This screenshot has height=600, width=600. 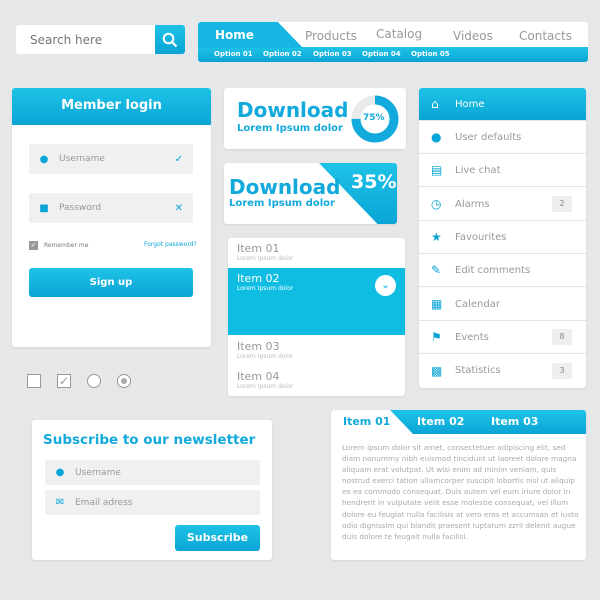 What do you see at coordinates (430, 54) in the screenshot?
I see `nav-option: Option 05` at bounding box center [430, 54].